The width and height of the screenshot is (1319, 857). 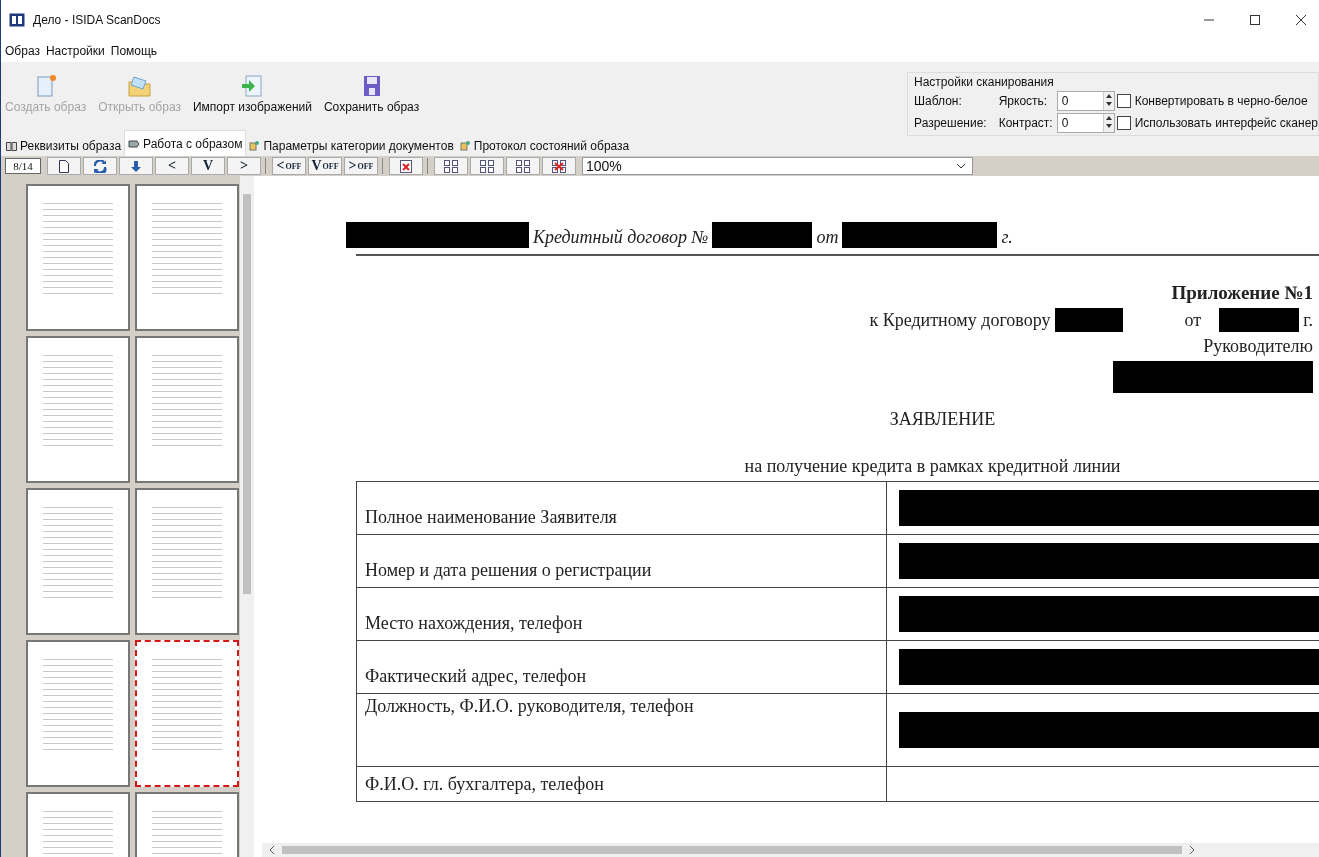 What do you see at coordinates (960, 320) in the screenshot?
I see `contract-ref: к Кредитному договору` at bounding box center [960, 320].